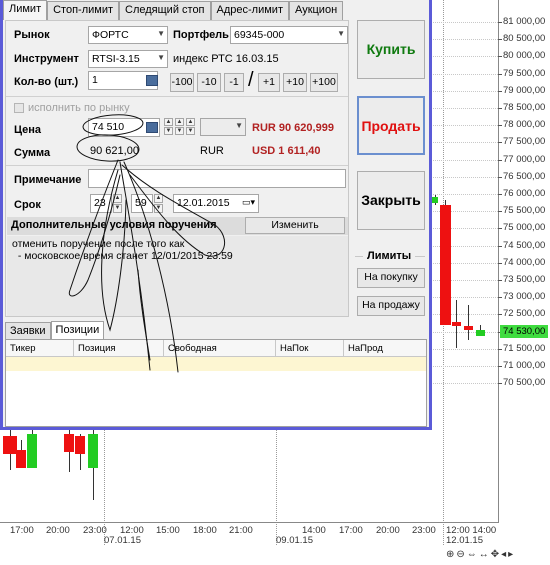 This screenshot has width=550, height=565. What do you see at coordinates (216, 364) in the screenshot?
I see `table-row` at bounding box center [216, 364].